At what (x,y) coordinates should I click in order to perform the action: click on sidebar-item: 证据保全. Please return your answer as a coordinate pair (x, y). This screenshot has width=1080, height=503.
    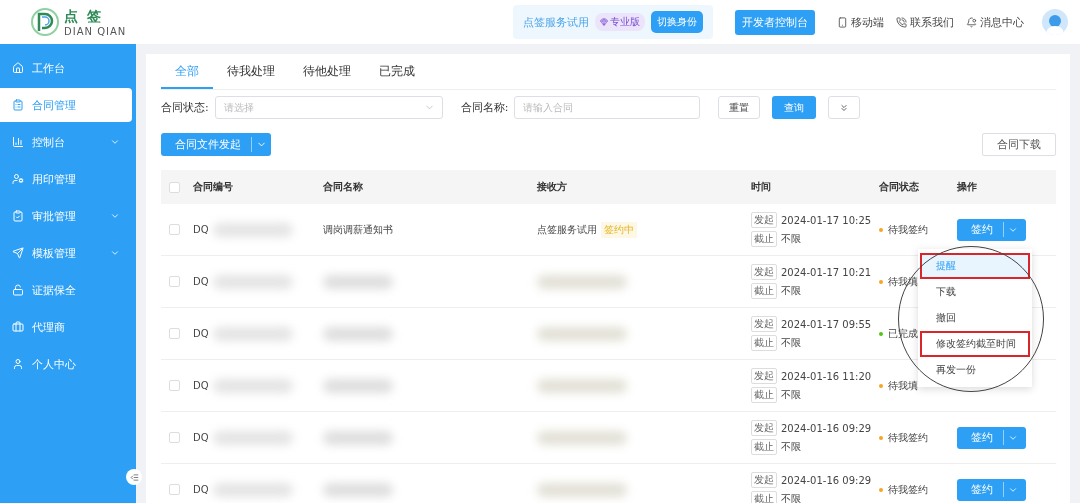
    Looking at the image, I should click on (66, 290).